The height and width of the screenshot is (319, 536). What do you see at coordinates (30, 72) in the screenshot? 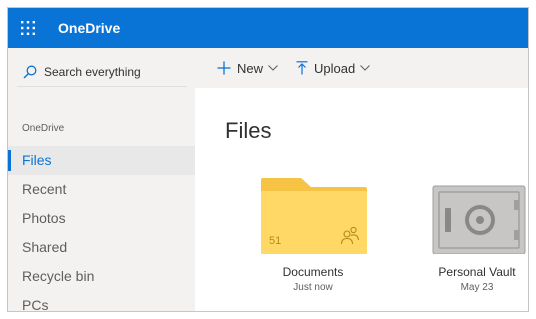
I see `search-icon` at bounding box center [30, 72].